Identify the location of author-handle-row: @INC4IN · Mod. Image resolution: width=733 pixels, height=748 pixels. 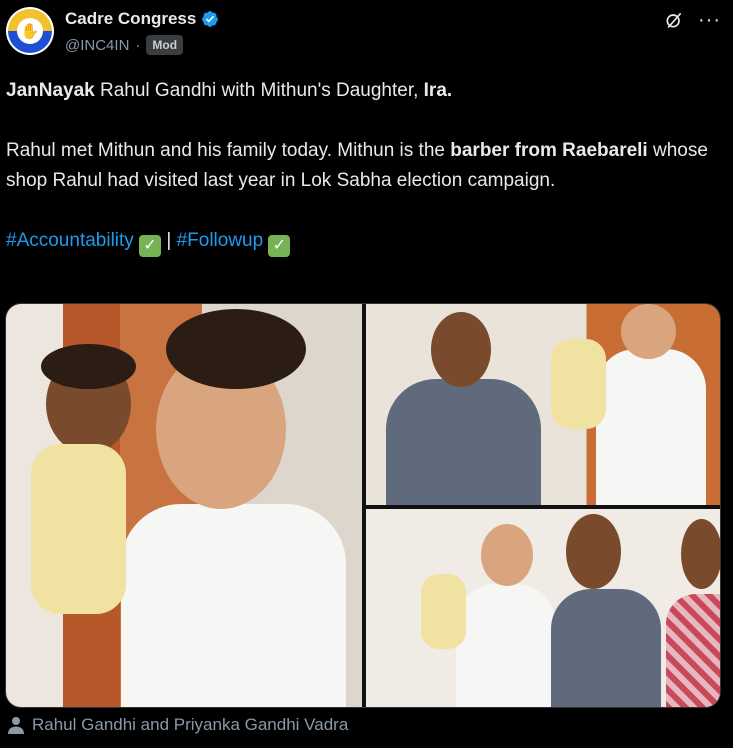
(124, 45).